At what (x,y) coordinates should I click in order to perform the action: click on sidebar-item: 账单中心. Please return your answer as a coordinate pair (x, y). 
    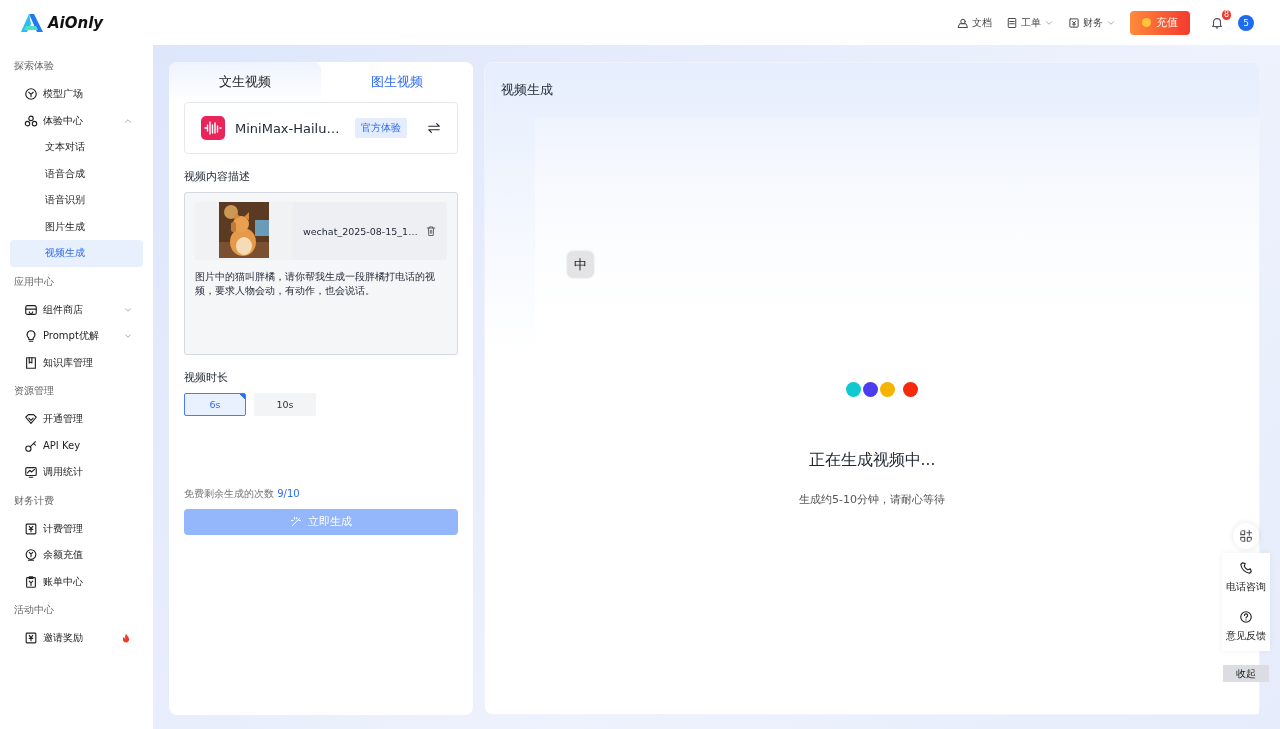
    Looking at the image, I should click on (76, 581).